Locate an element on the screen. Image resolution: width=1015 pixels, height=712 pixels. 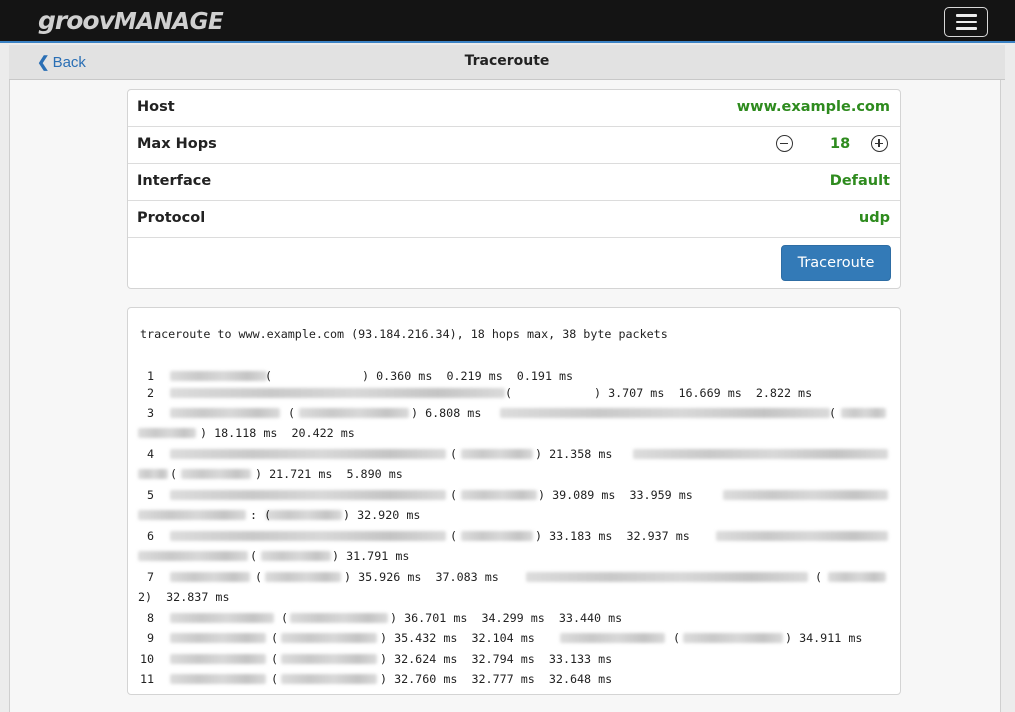
hop-timing-text: ) 33.183 ms 32.937 ms is located at coordinates (612, 536).